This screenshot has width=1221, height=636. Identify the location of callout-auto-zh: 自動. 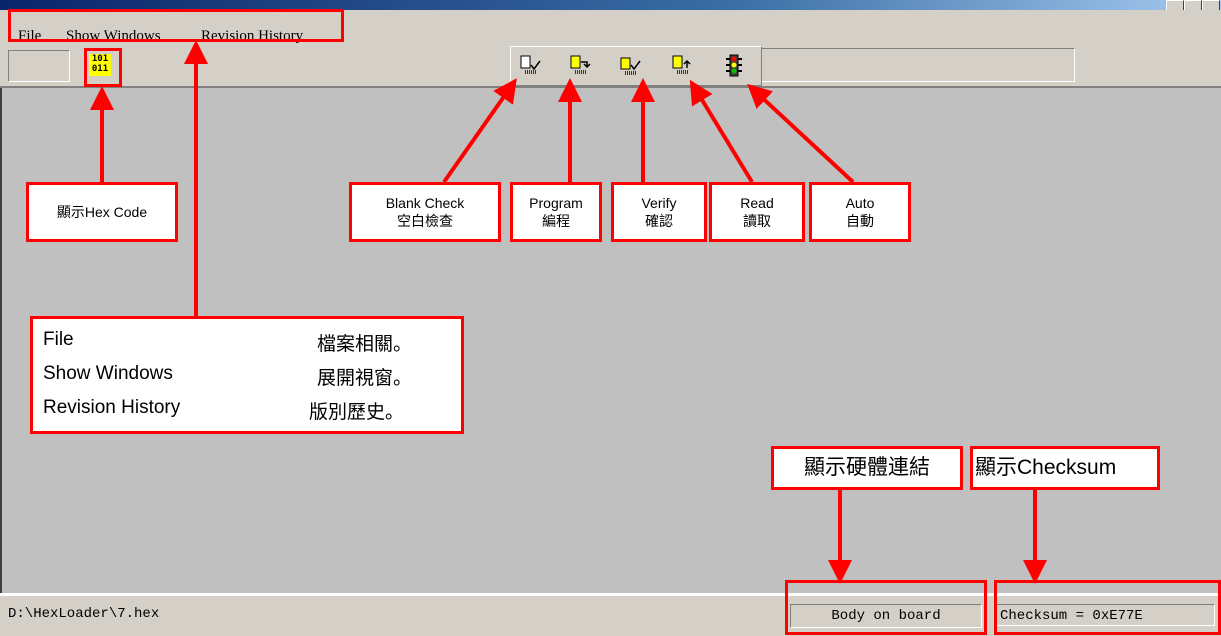
(860, 221).